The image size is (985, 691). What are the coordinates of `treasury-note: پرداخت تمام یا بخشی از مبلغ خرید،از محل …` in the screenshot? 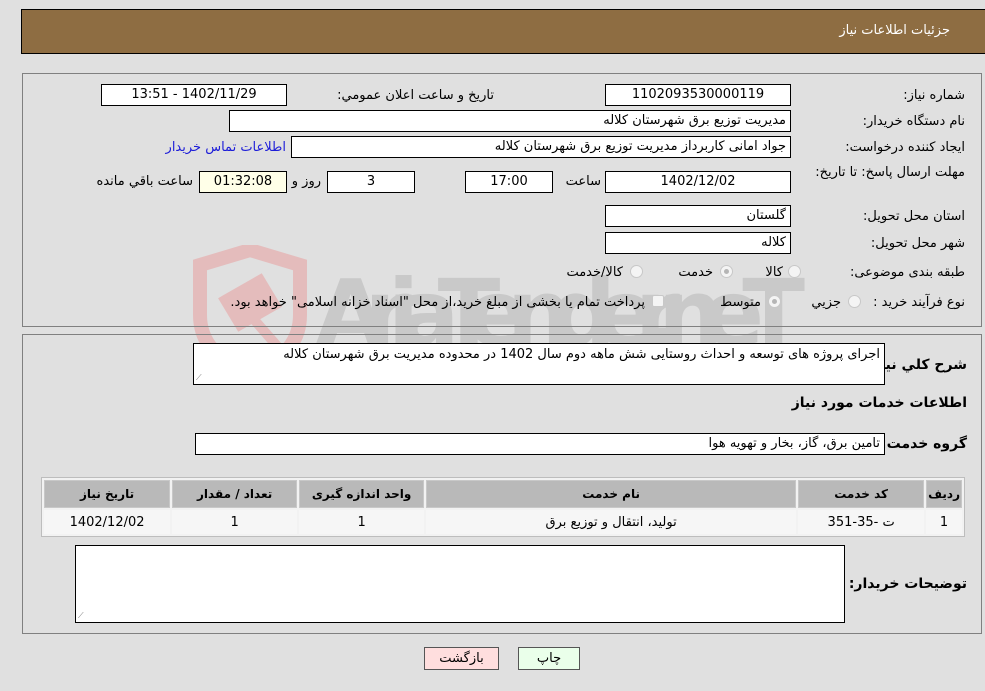 It's located at (437, 302).